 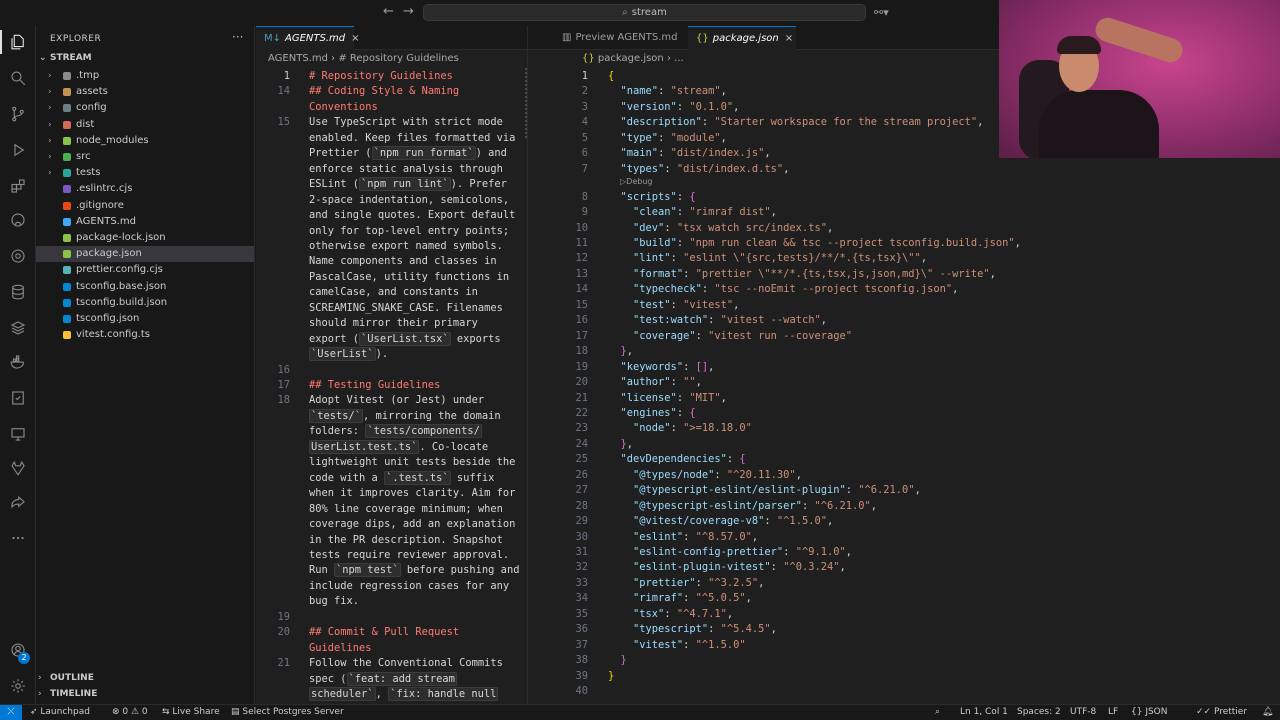 What do you see at coordinates (409, 554) in the screenshot?
I see `code-token: tests require reviewer approval.` at bounding box center [409, 554].